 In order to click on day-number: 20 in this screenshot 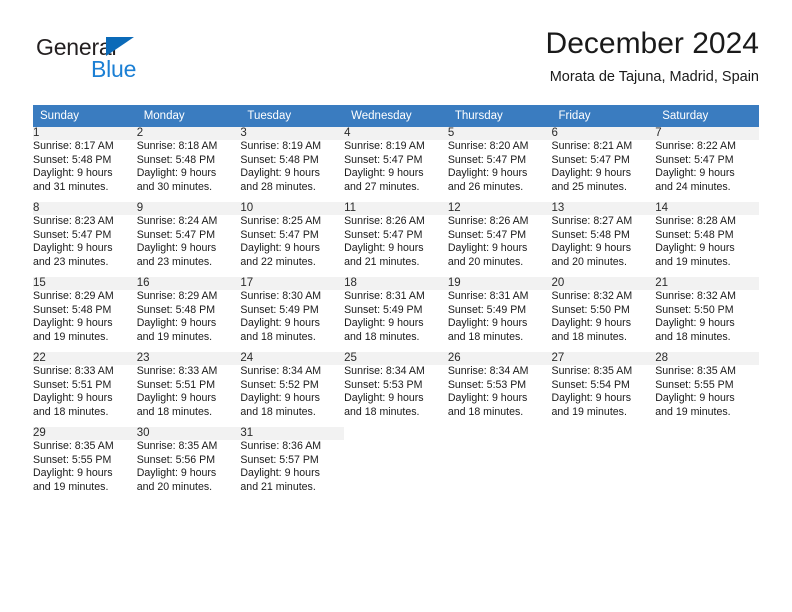, I will do `click(603, 283)`.